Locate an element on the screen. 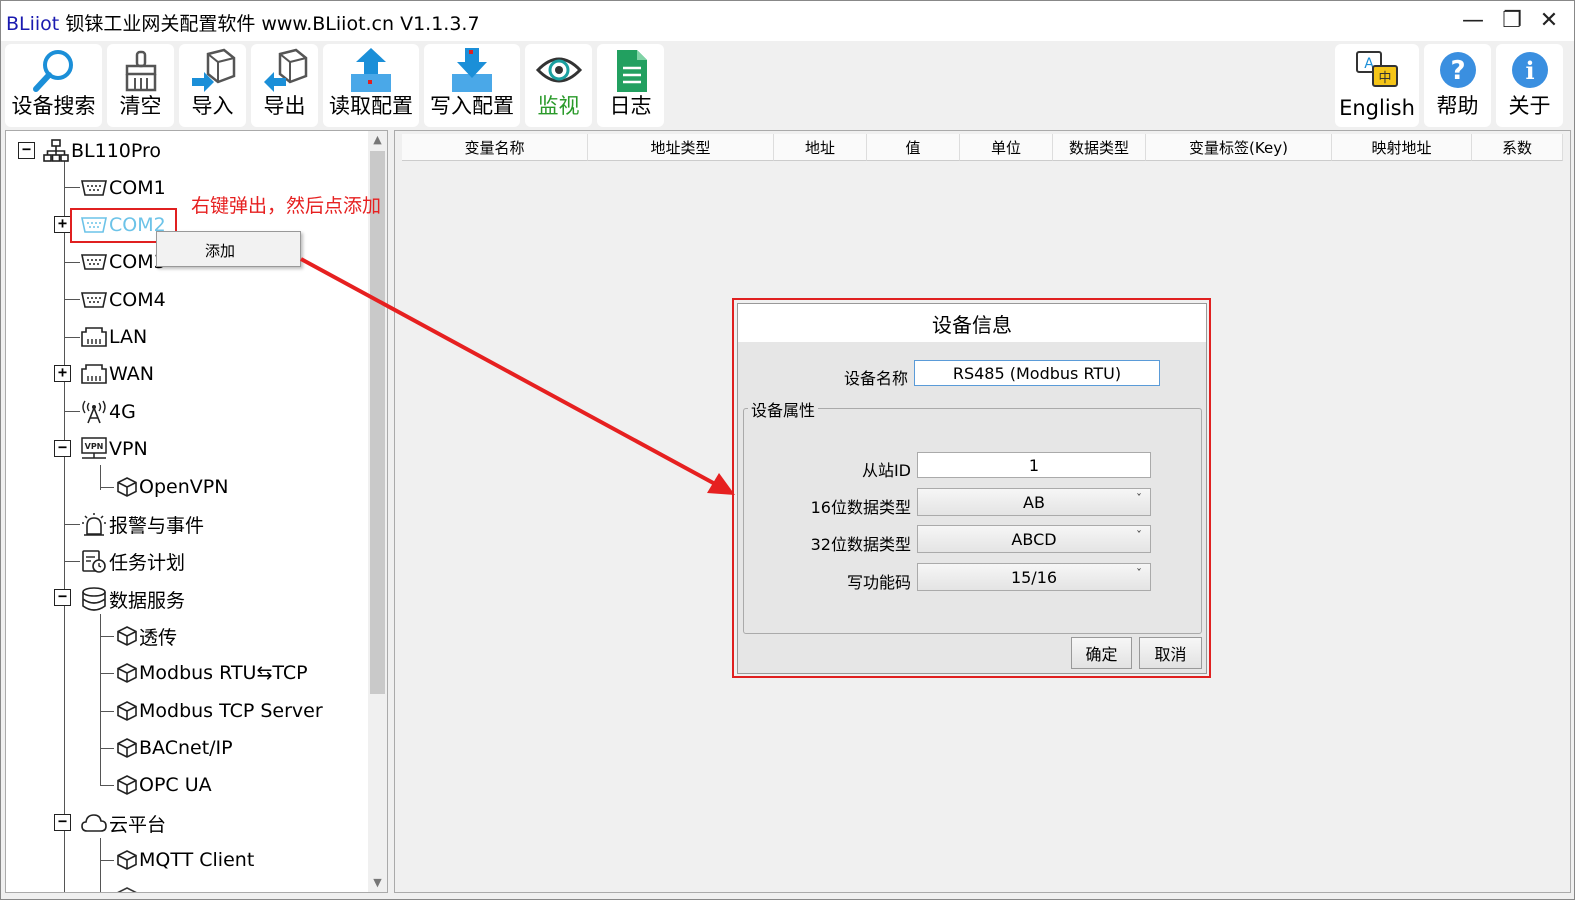 The width and height of the screenshot is (1575, 900). cancel-button: 取消 is located at coordinates (1170, 653).